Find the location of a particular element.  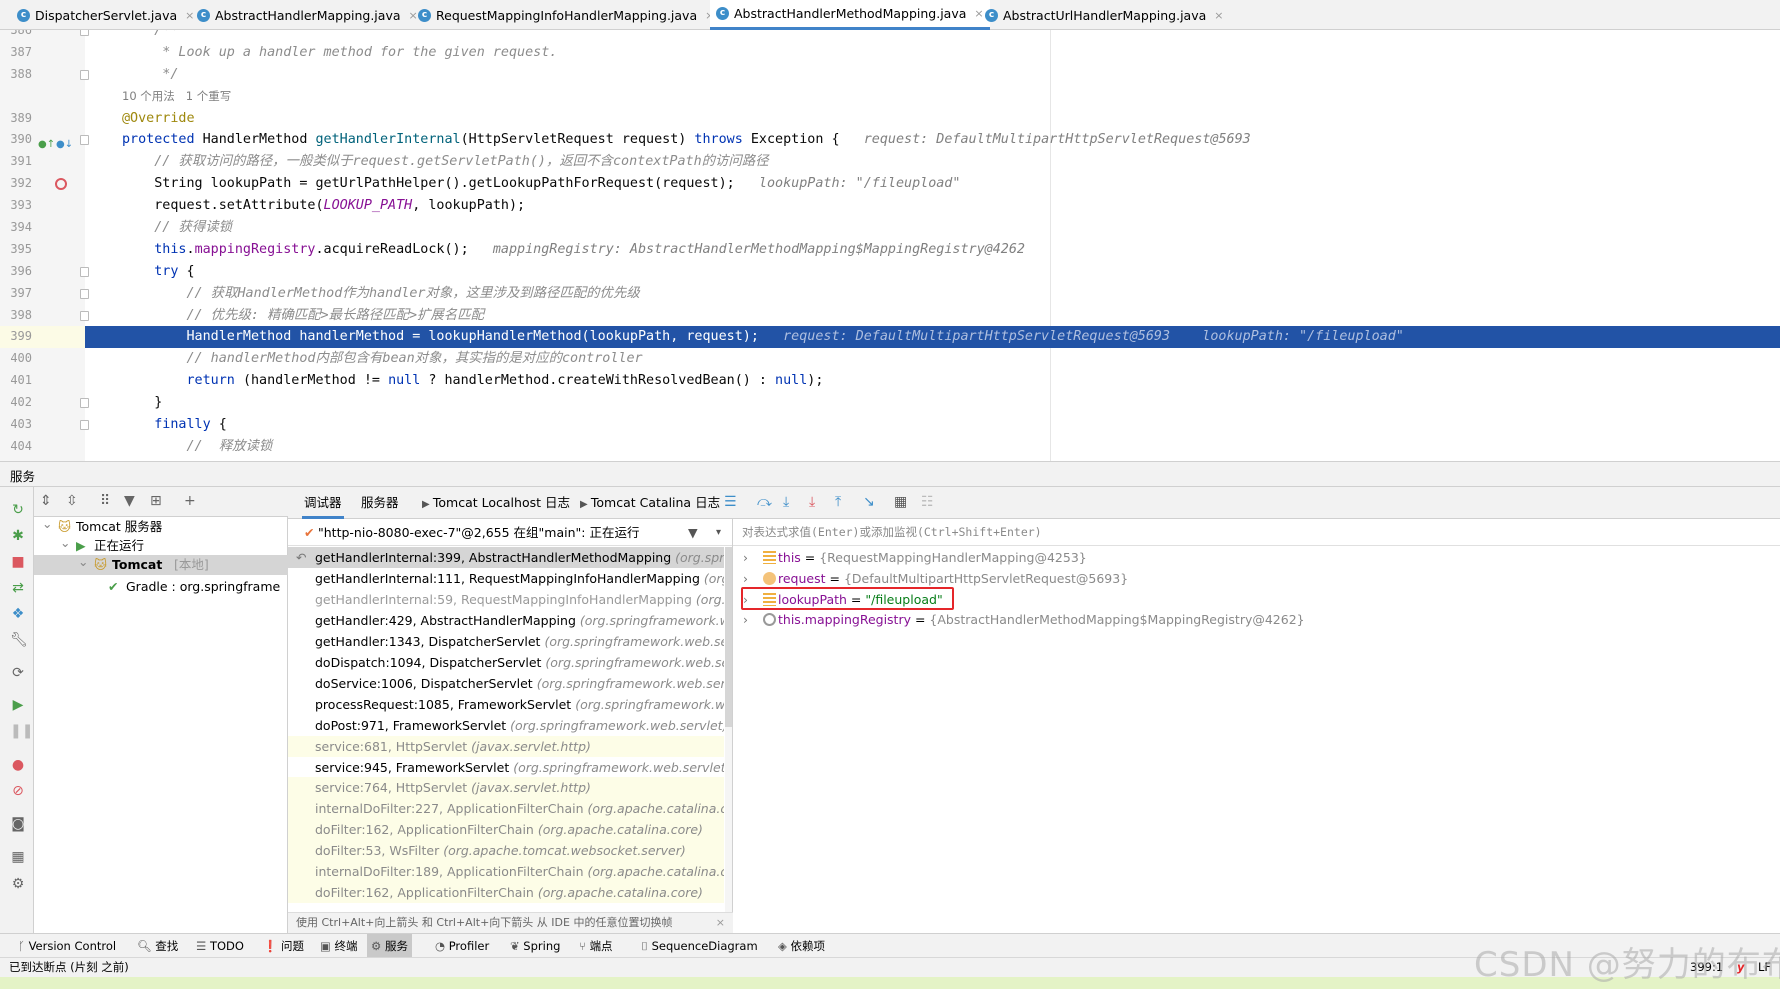

tree-node: ⌄ 🐱︎ Tomcat 服务器 is located at coordinates (161, 527).